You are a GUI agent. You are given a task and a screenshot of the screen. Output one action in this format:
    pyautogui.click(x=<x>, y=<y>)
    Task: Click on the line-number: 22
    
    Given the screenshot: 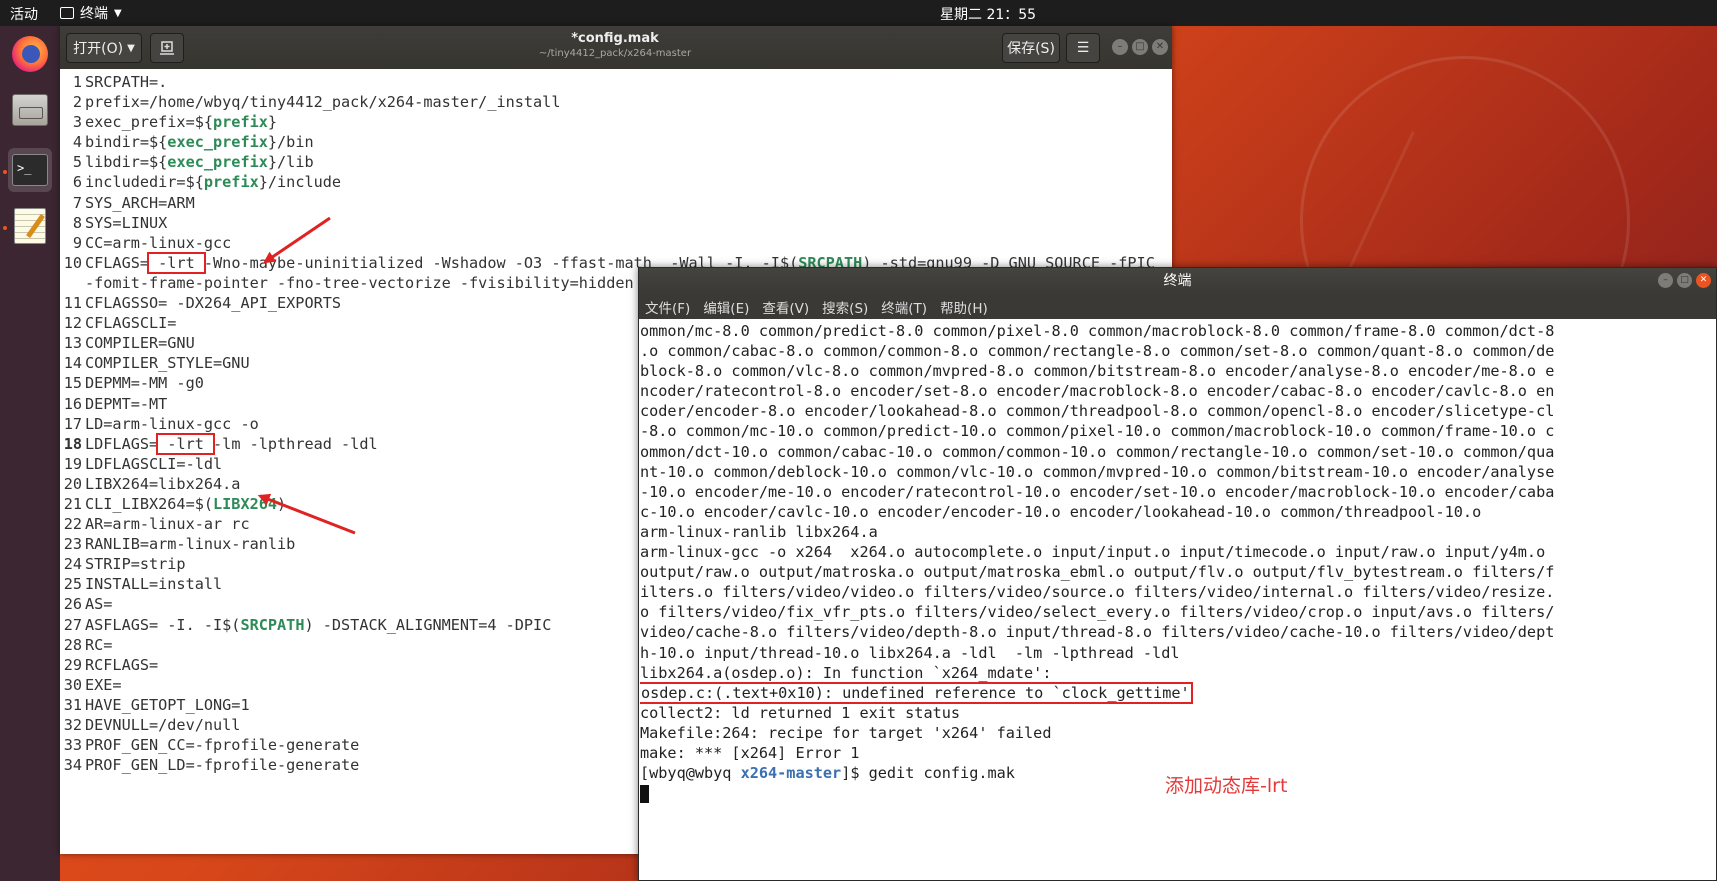 What is the action you would take?
    pyautogui.click(x=72, y=524)
    